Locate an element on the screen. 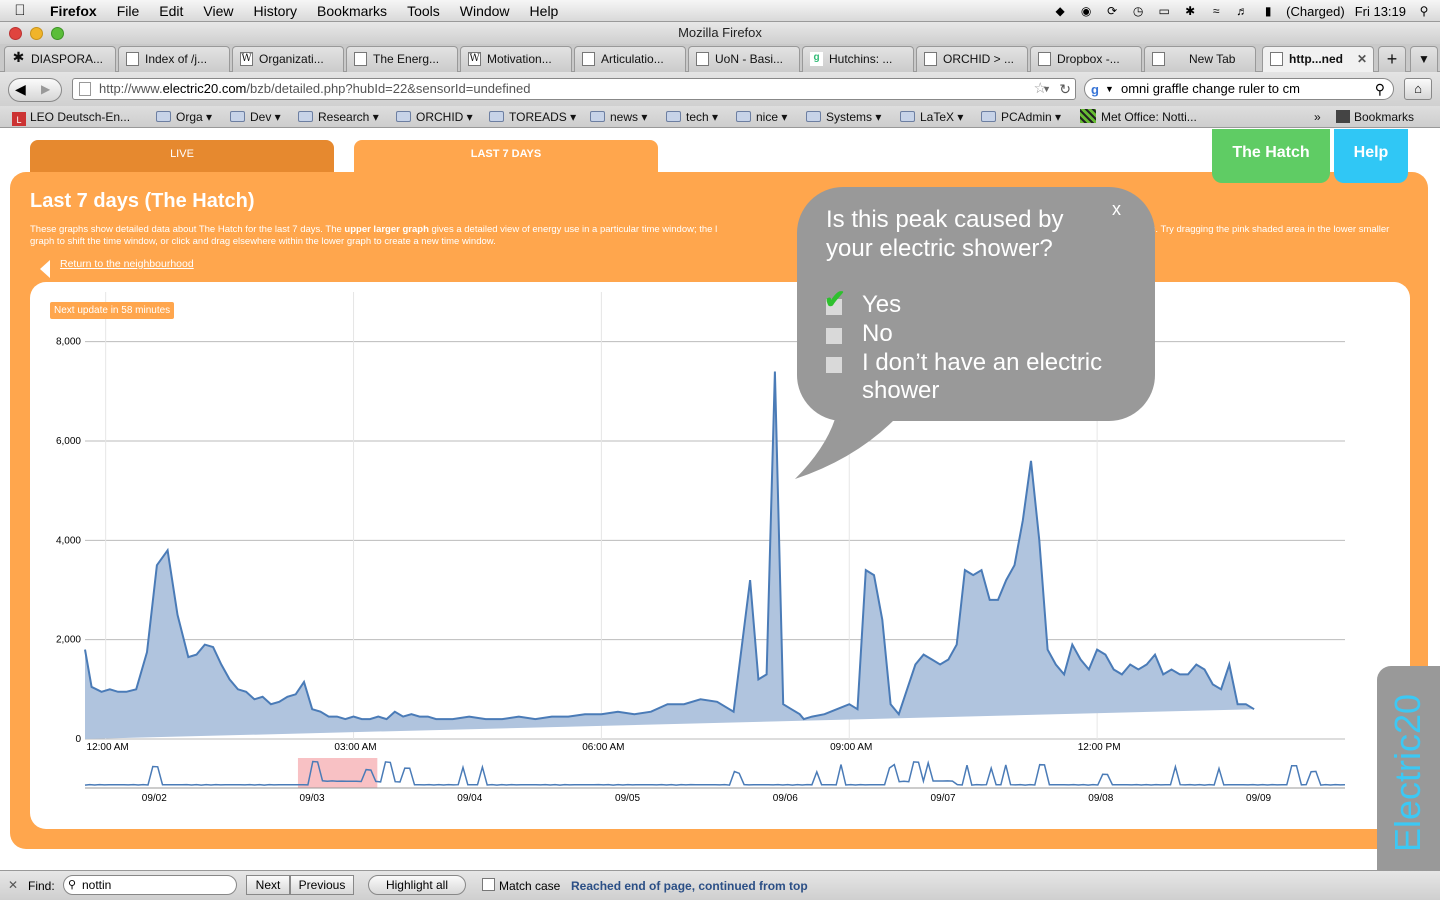 This screenshot has height=900, width=1440. bookmark-folder: Research ▾ is located at coordinates (338, 117).